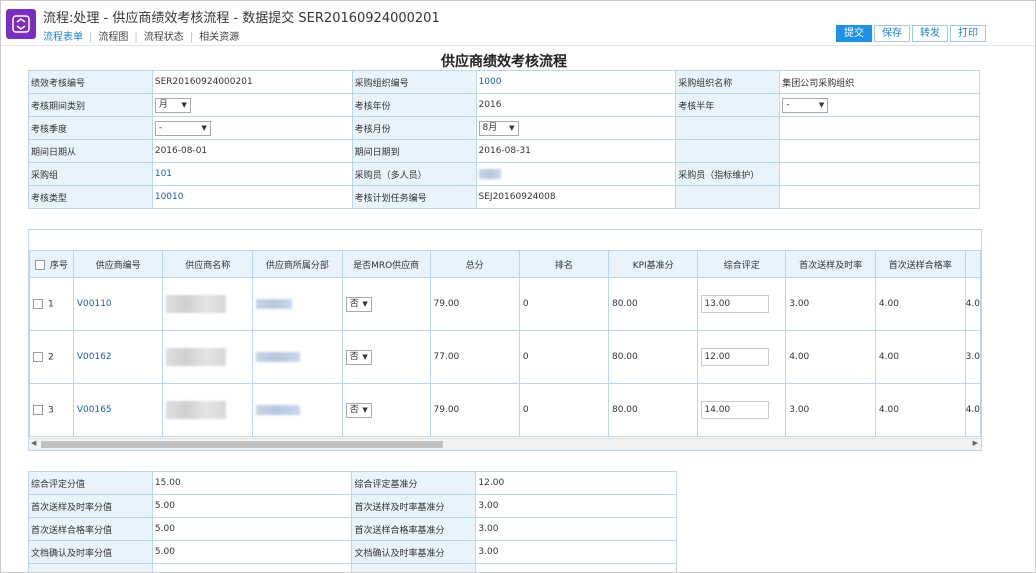  Describe the element at coordinates (879, 82) in the screenshot. I see `value-purchase-org-name: 集团公司采购组织` at that location.